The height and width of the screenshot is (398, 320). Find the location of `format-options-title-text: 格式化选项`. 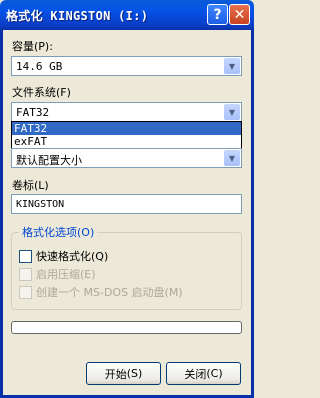

format-options-title-text: 格式化选项 is located at coordinates (49, 232).